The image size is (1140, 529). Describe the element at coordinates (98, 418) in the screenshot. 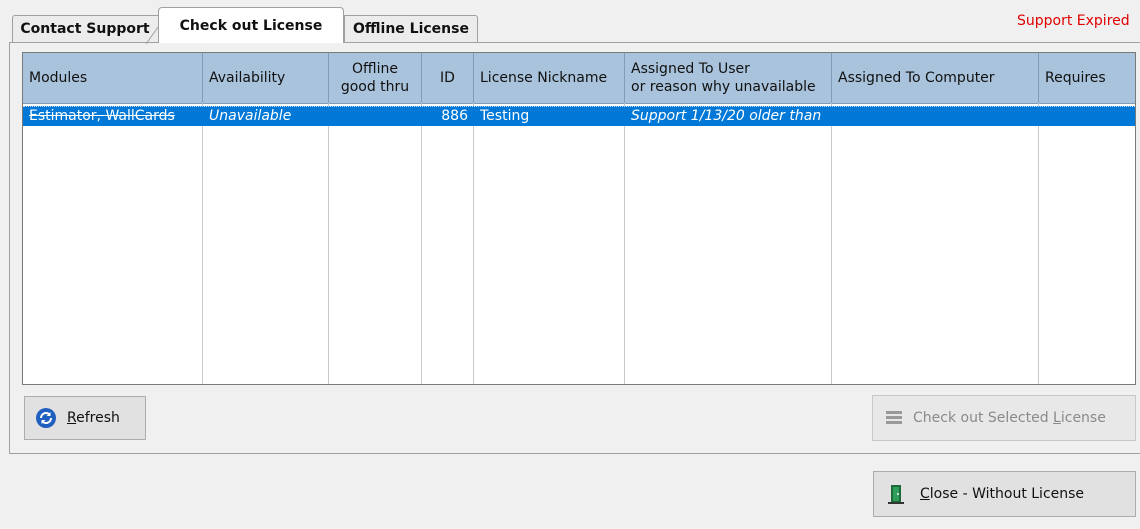

I see `label-rest: efresh` at that location.